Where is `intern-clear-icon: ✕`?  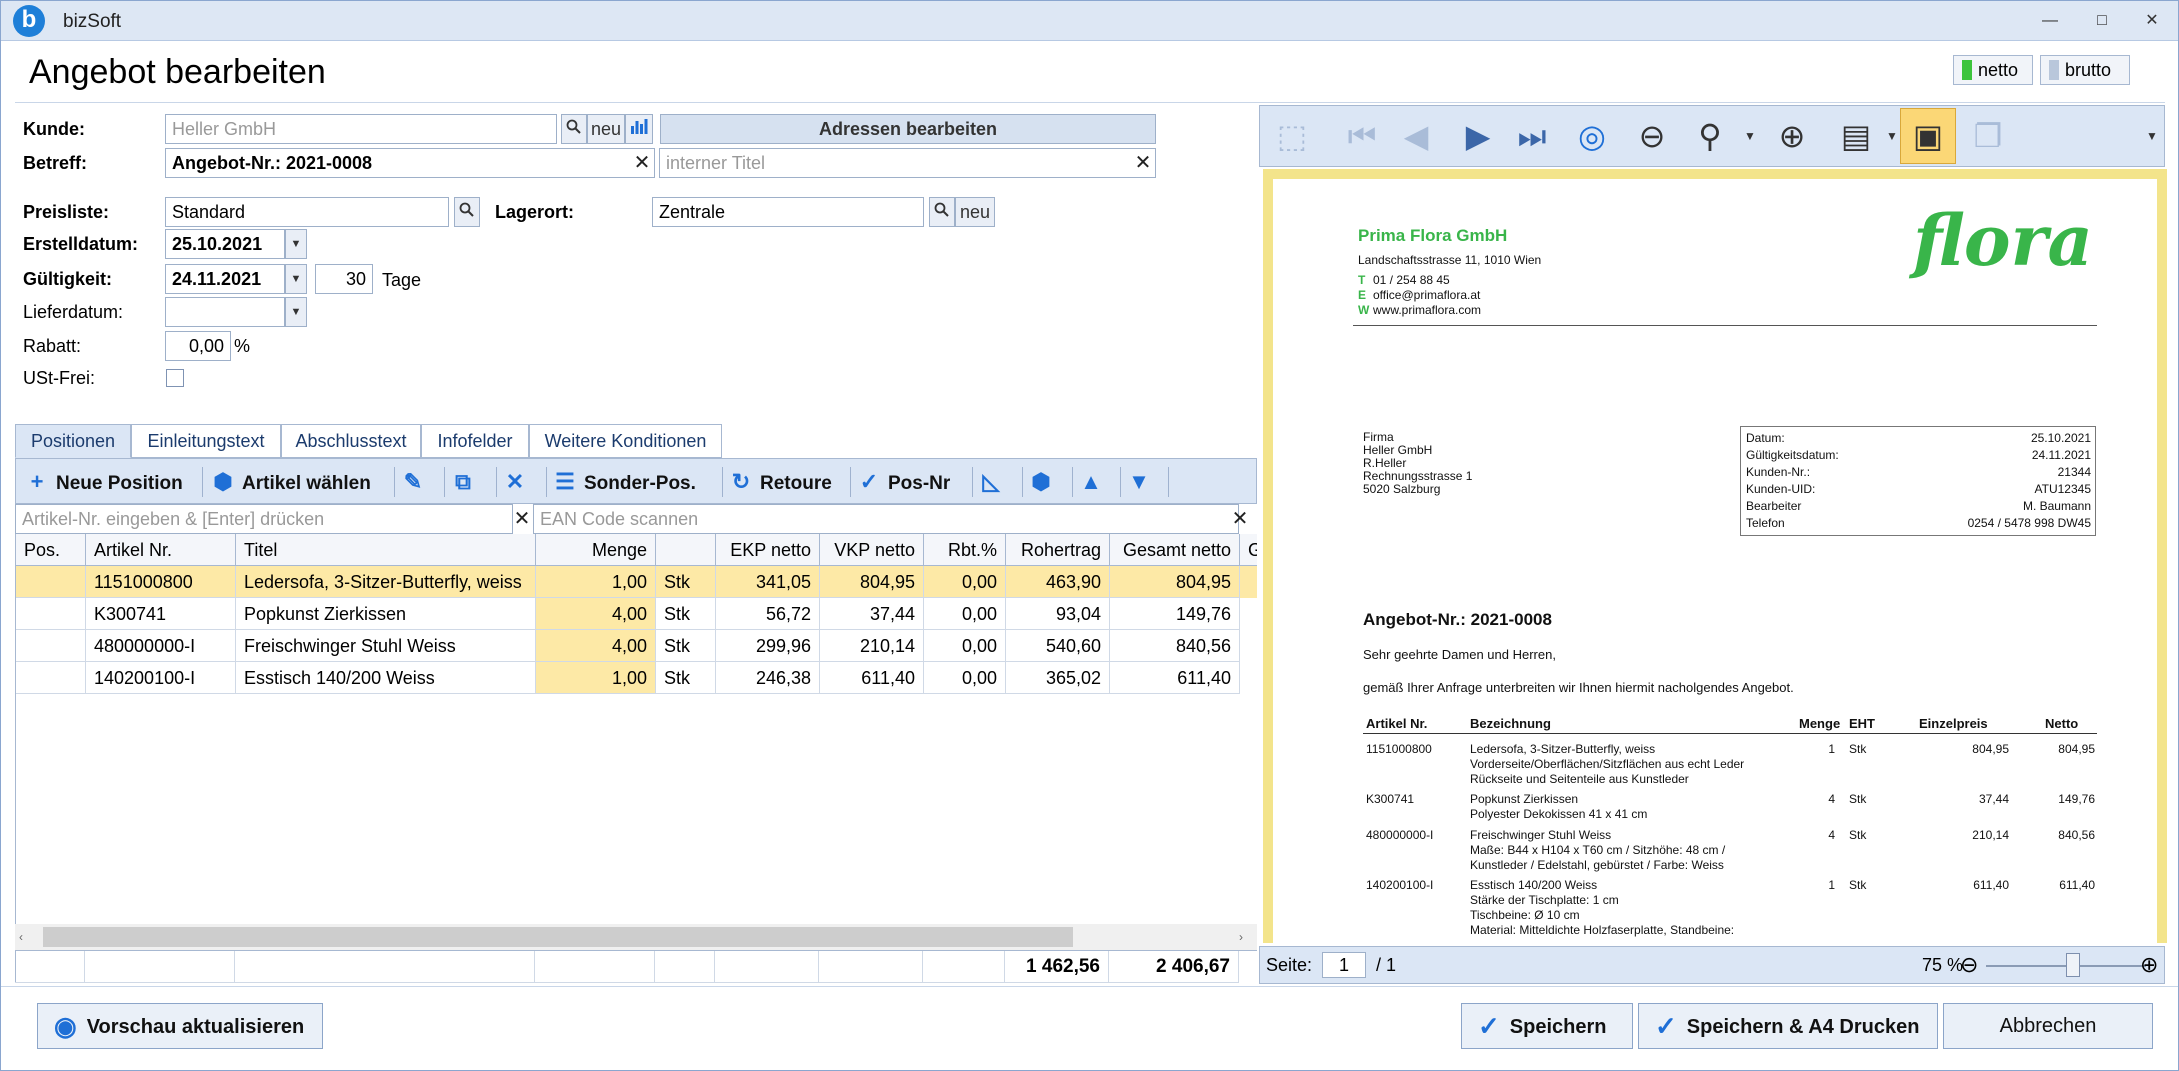
intern-clear-icon: ✕ is located at coordinates (1143, 163).